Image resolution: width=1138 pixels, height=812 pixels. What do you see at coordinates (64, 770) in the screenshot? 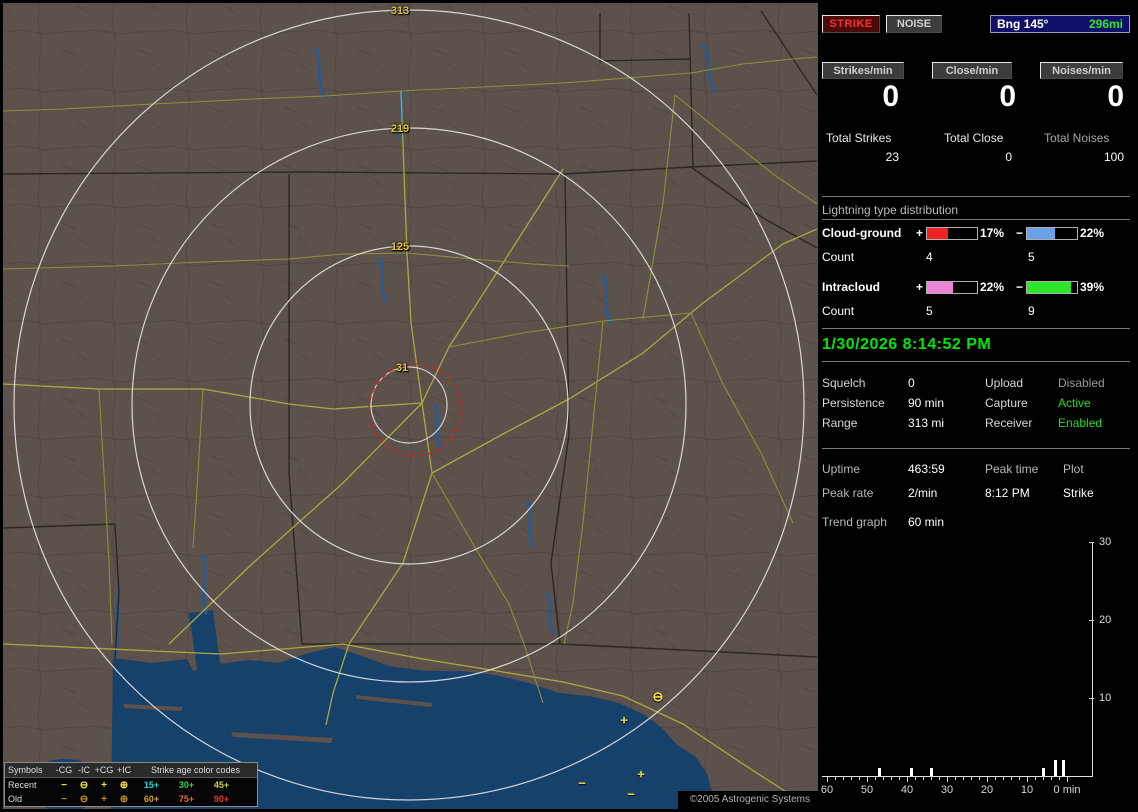
I see `legend-col-neg-cg: -CG` at bounding box center [64, 770].